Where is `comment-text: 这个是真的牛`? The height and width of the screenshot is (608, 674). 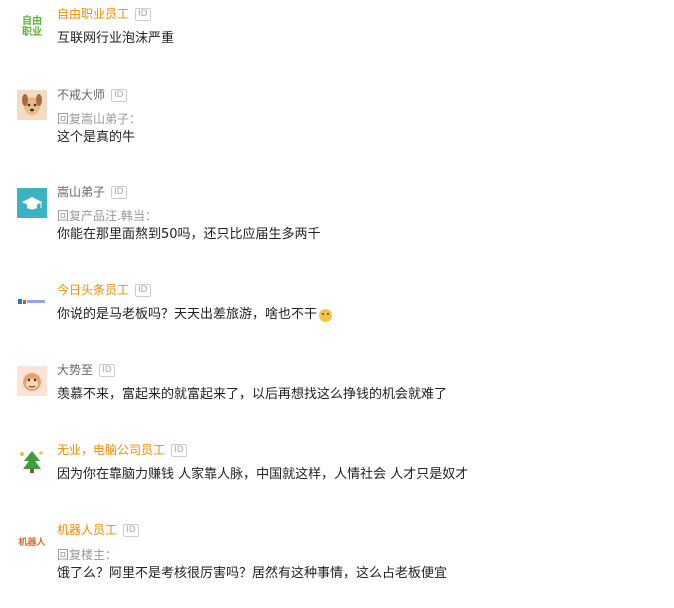
comment-text: 这个是真的牛 is located at coordinates (96, 137).